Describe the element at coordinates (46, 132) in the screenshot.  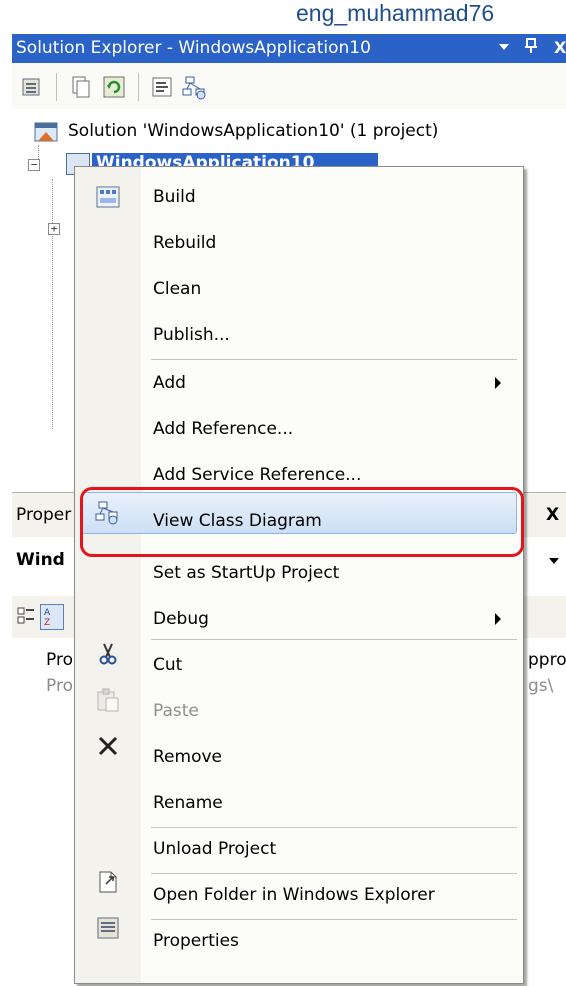
I see `solution-icon` at that location.